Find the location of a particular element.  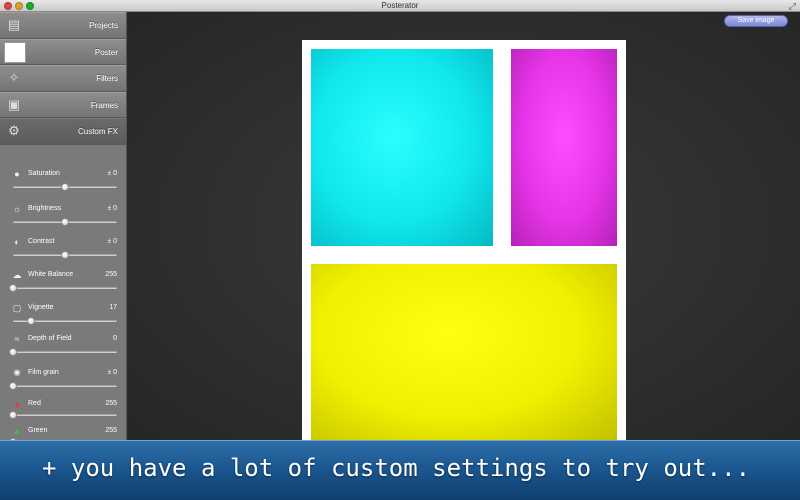

poster-thumbnail is located at coordinates (15, 52).